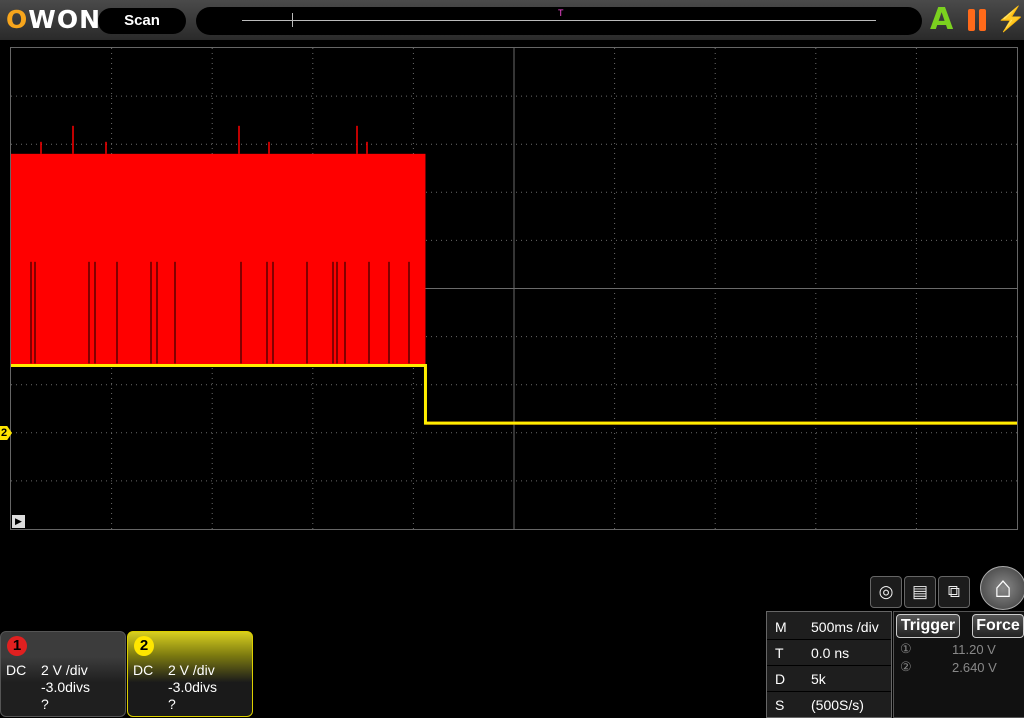 This screenshot has height=718, width=1024. What do you see at coordinates (837, 705) in the screenshot?
I see `sample-rate-value: (500S/s)` at bounding box center [837, 705].